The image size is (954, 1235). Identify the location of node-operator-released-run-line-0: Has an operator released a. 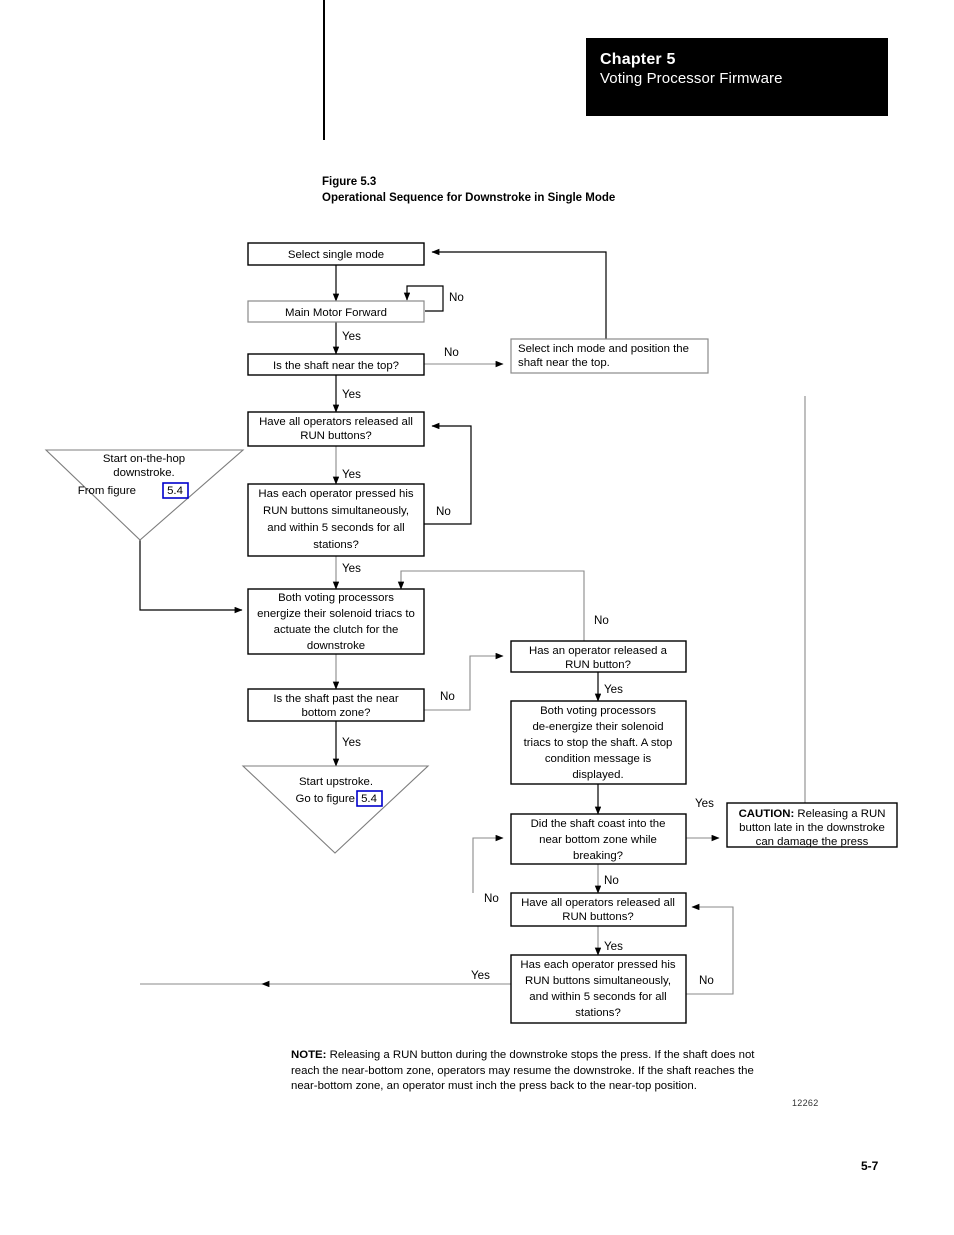
(598, 651).